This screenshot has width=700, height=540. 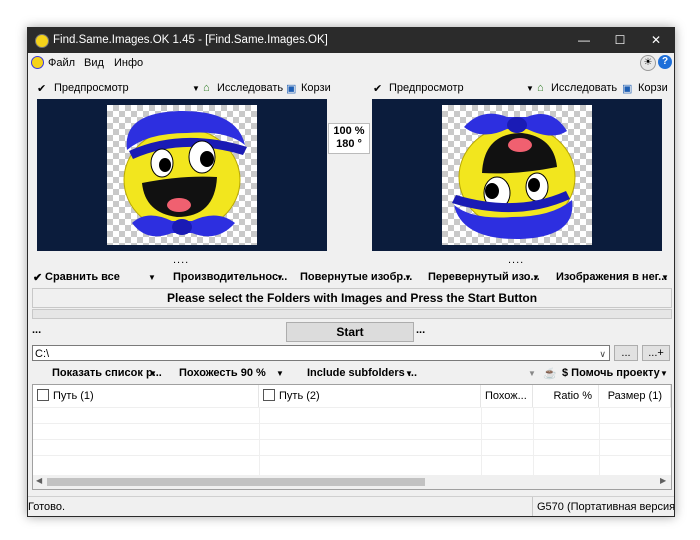 I want to click on right-explore-button: Исследовать, so click(x=584, y=88).